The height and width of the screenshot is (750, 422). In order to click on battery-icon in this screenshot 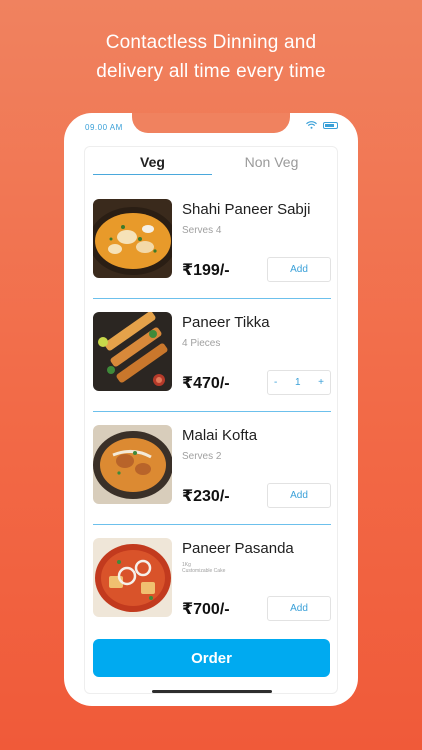, I will do `click(330, 125)`.